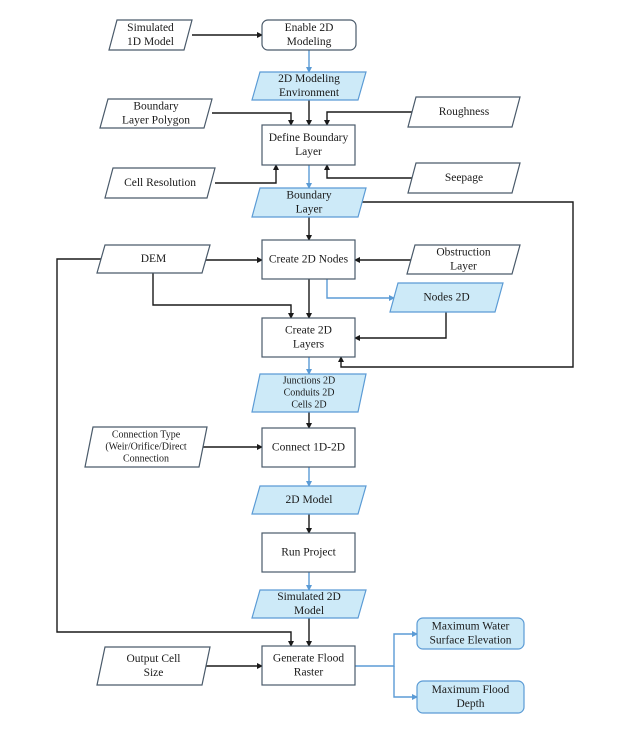 This screenshot has width=625, height=729. What do you see at coordinates (253, 119) in the screenshot?
I see `edge-polygon-to-define-boundary` at bounding box center [253, 119].